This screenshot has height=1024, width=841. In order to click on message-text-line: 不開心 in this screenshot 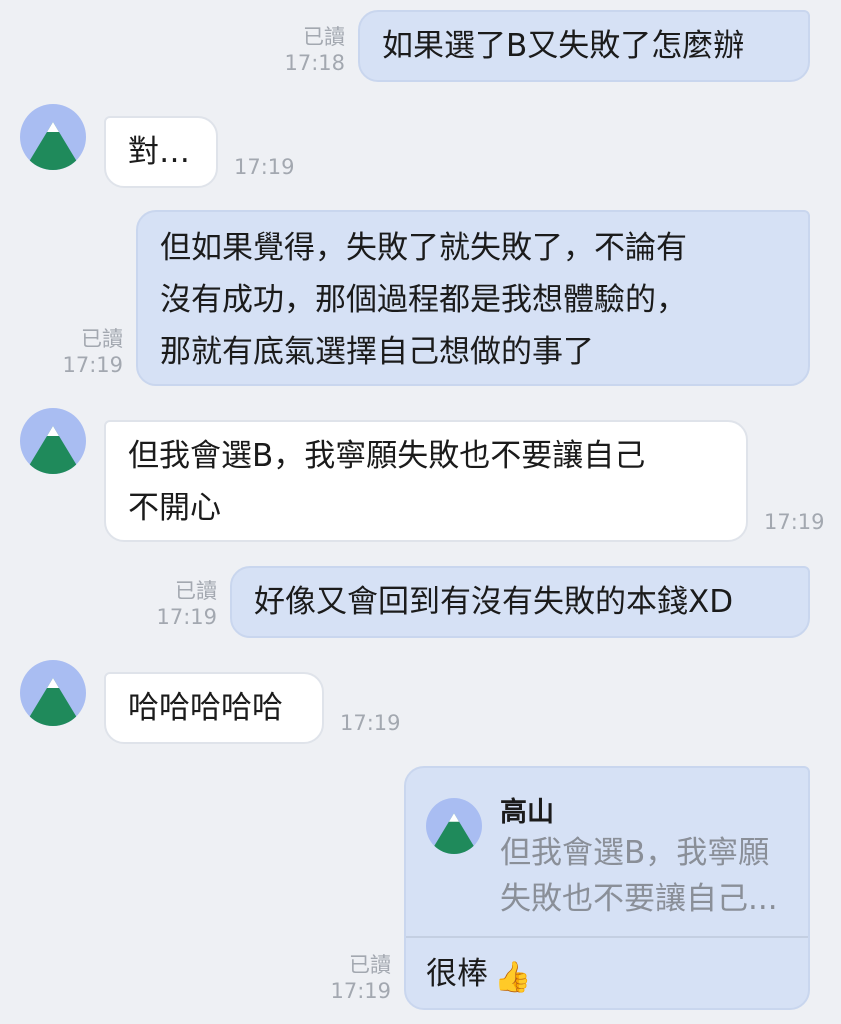, I will do `click(174, 508)`.